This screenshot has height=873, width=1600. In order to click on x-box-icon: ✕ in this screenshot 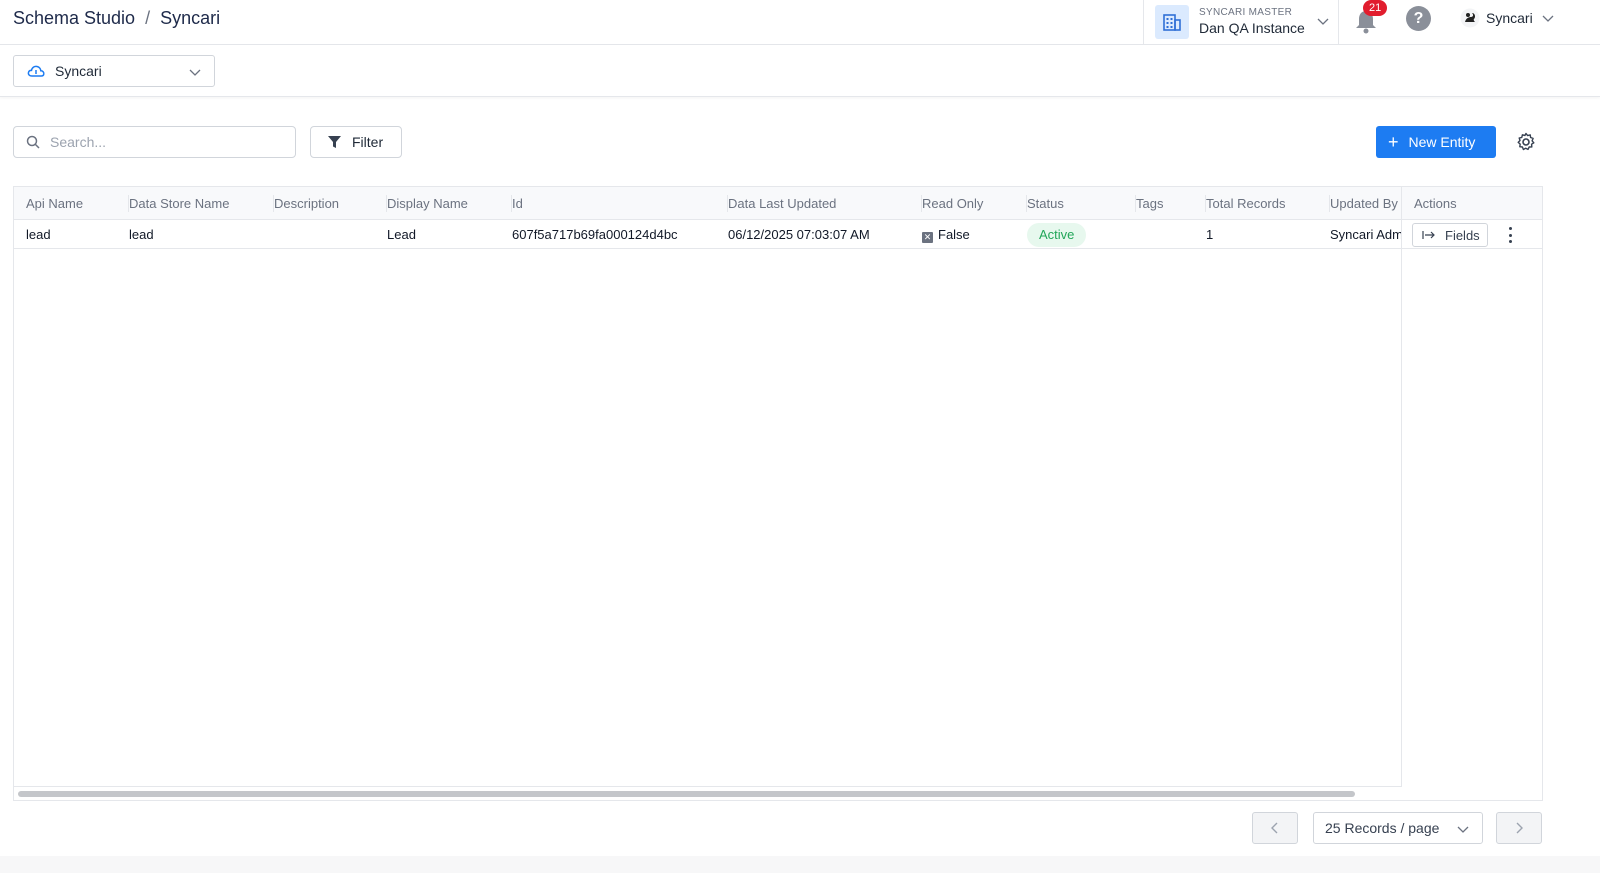, I will do `click(927, 237)`.